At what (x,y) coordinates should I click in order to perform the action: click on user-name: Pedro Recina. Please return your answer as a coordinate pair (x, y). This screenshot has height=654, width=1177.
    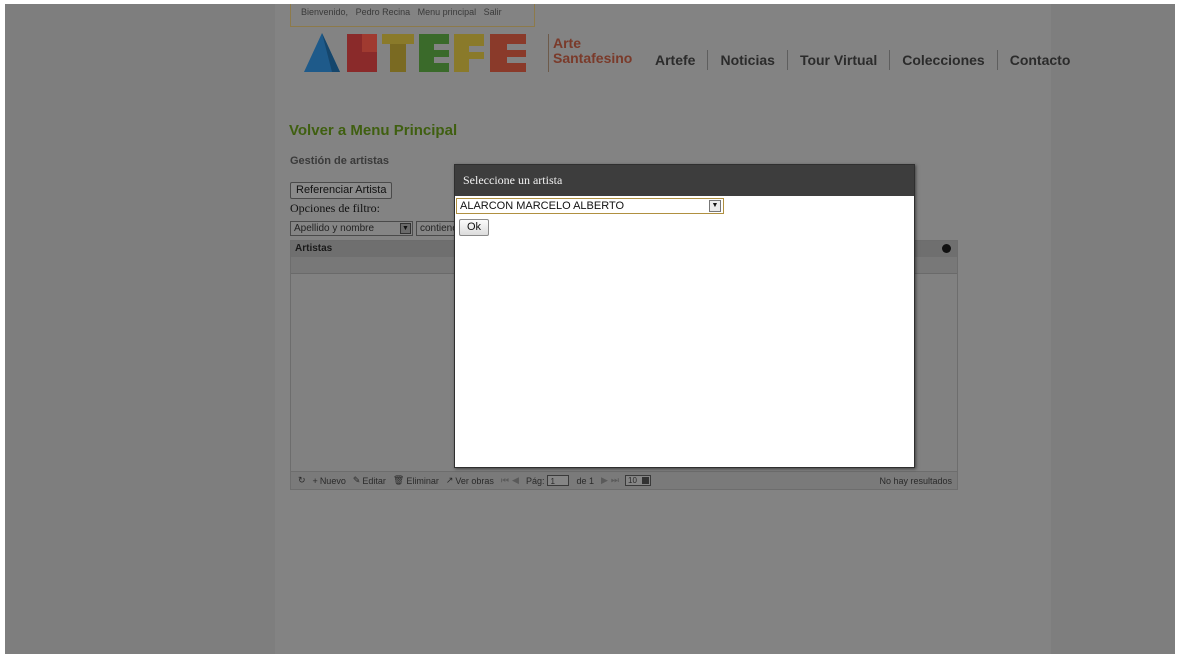
    Looking at the image, I should click on (383, 12).